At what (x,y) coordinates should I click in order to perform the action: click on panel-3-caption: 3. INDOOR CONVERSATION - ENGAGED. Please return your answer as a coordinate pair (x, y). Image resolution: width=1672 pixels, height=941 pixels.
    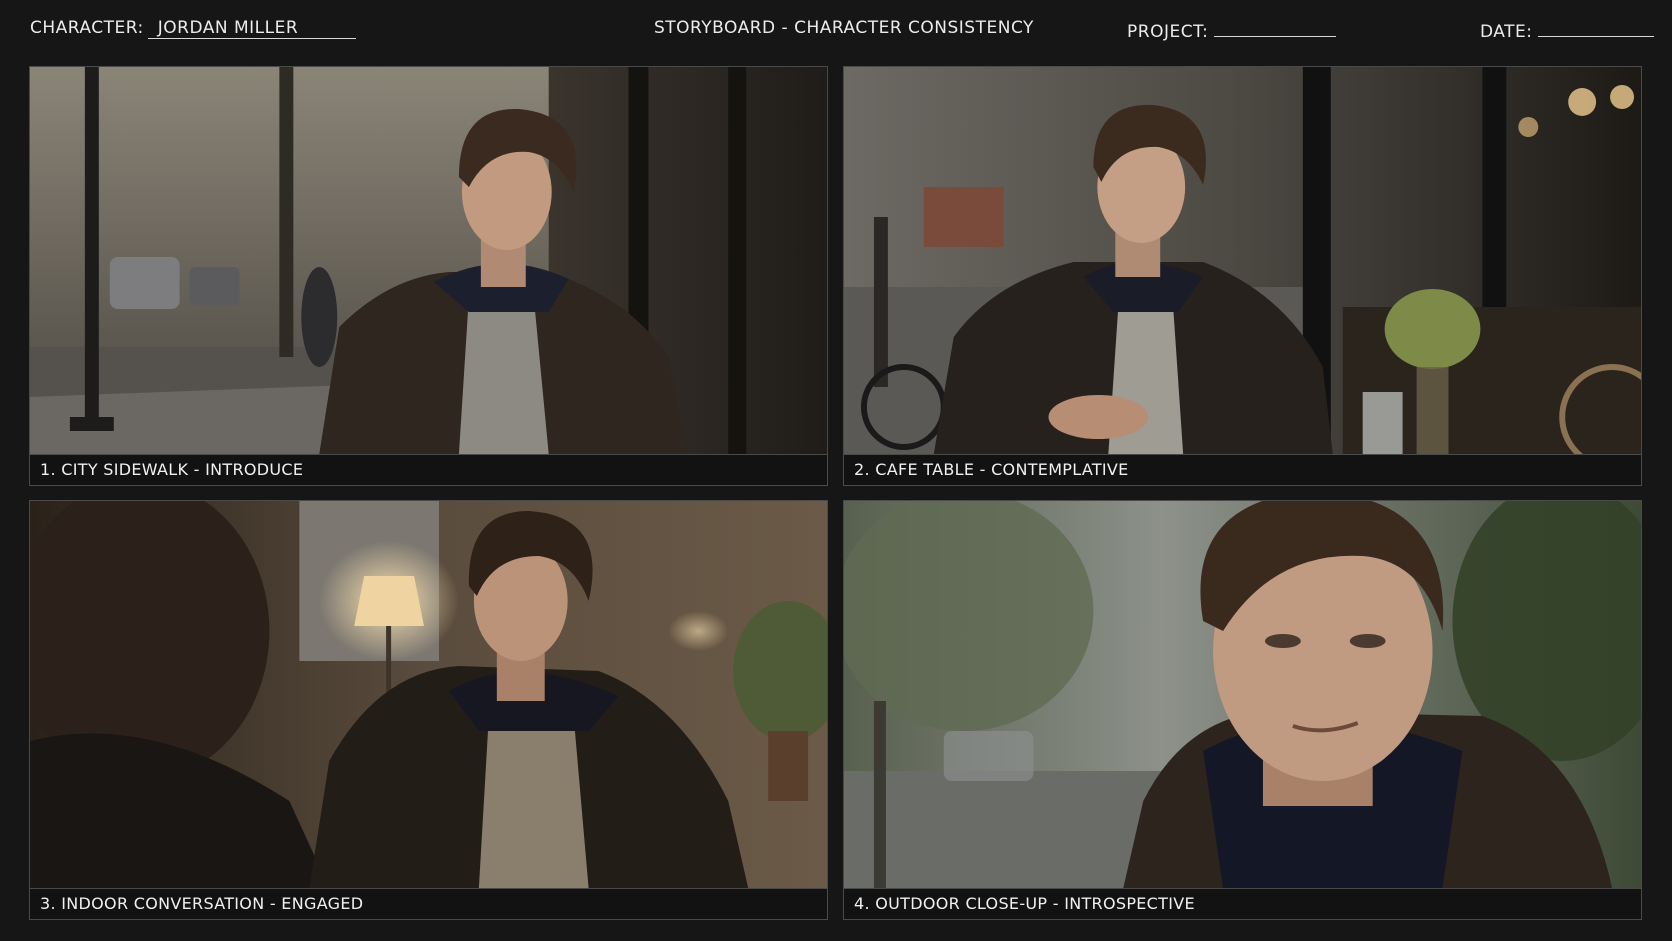
    Looking at the image, I should click on (202, 903).